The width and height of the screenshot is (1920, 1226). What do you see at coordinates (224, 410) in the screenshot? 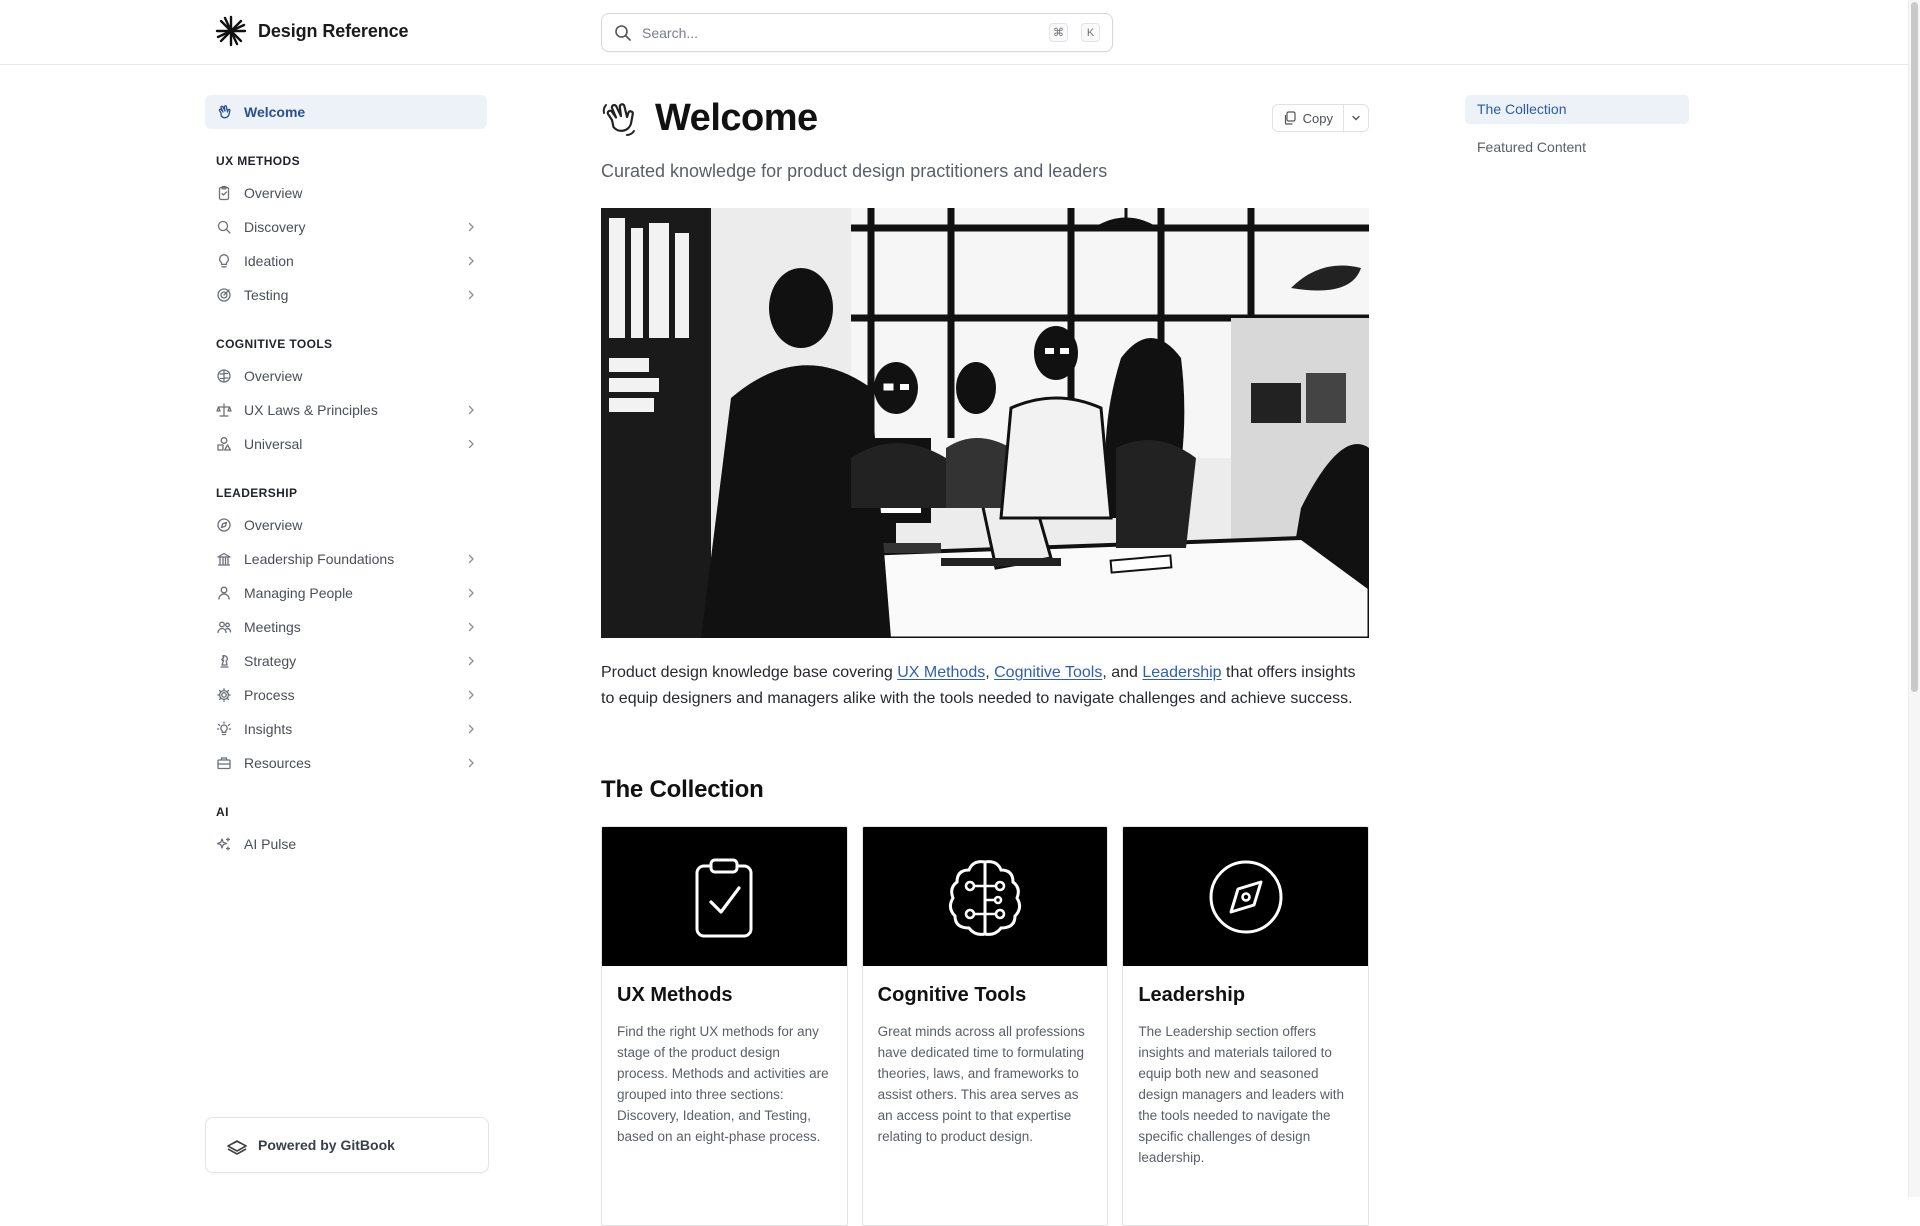
I see `scale-icon` at bounding box center [224, 410].